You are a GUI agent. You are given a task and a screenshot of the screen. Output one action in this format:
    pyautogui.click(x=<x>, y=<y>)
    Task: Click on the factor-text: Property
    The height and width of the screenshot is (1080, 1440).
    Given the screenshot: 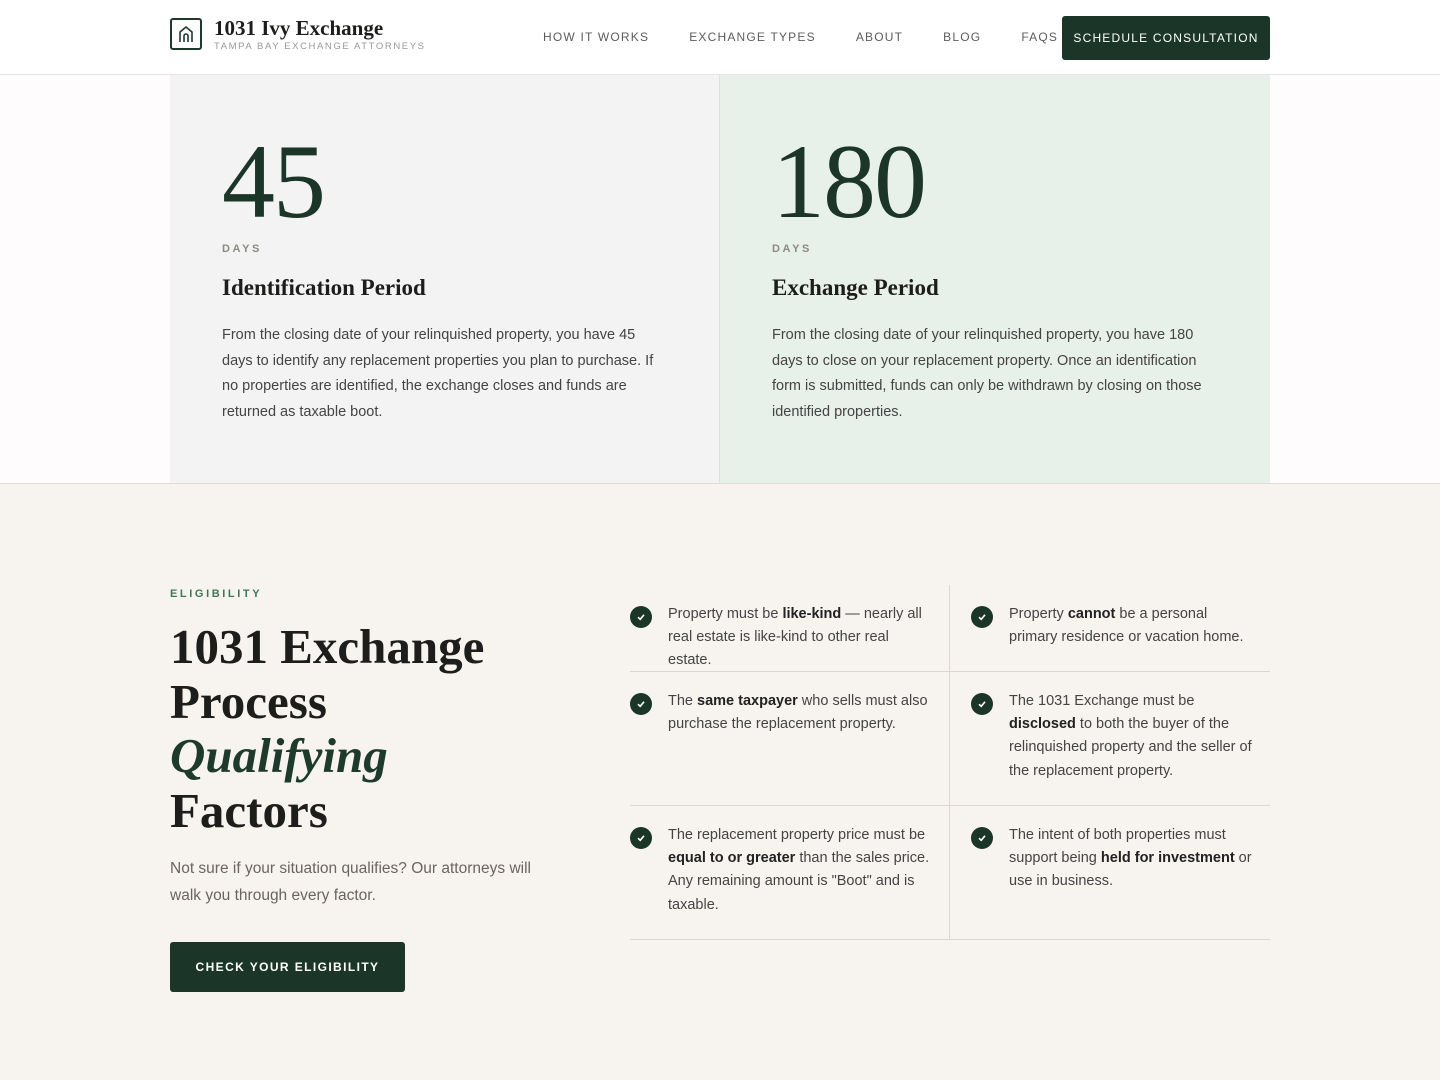 What is the action you would take?
    pyautogui.click(x=1038, y=614)
    